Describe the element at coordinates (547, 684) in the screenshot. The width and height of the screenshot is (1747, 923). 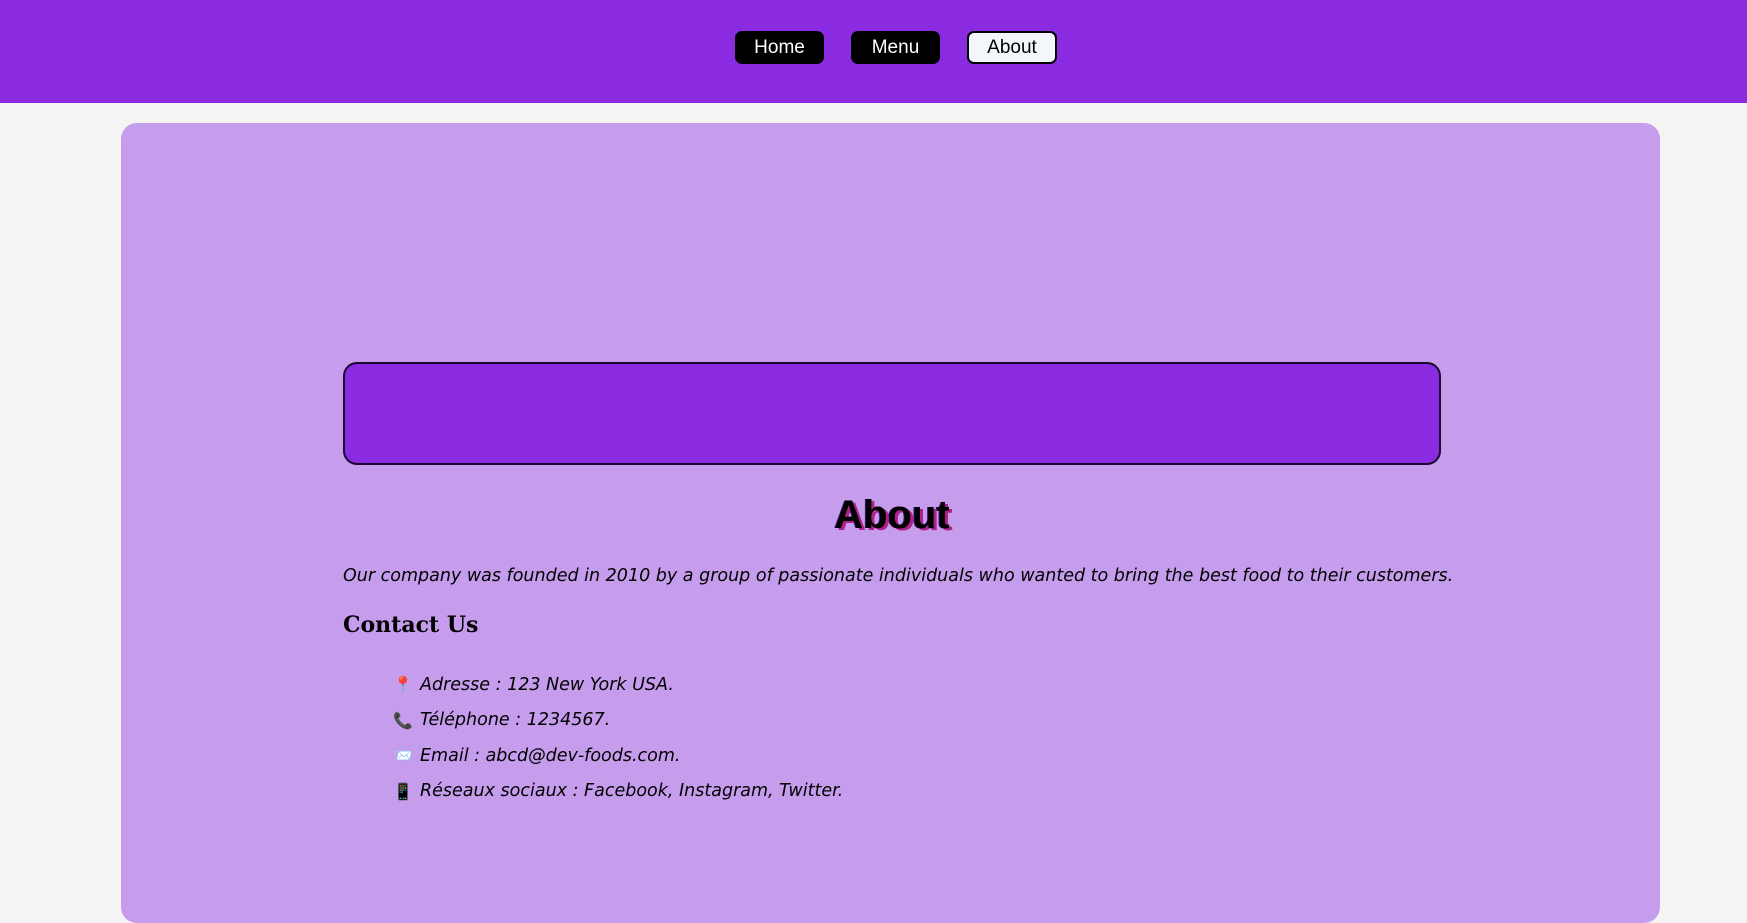
I see `contact-item-text: Adresse : 123 New York USA.` at that location.